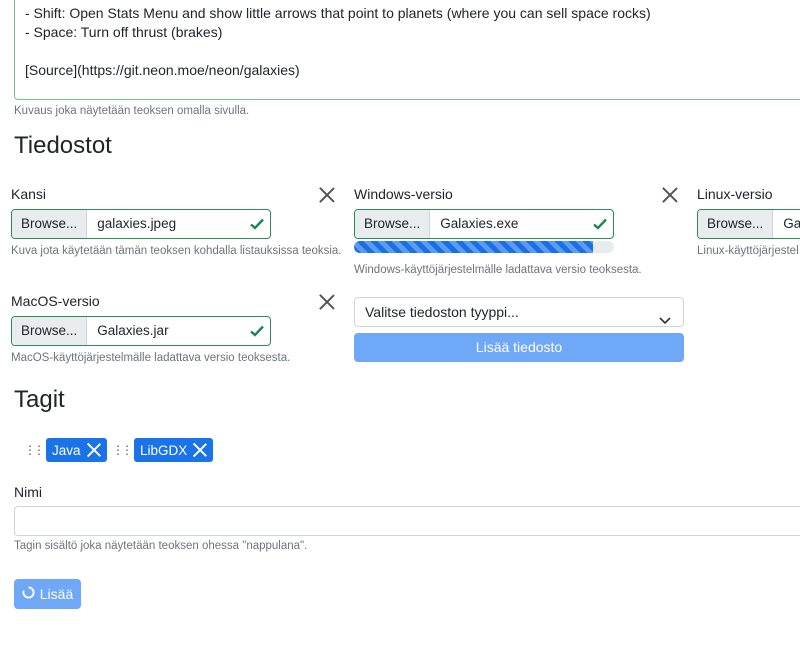  I want to click on tag-item: ⋮⋮ Java, so click(65, 450).